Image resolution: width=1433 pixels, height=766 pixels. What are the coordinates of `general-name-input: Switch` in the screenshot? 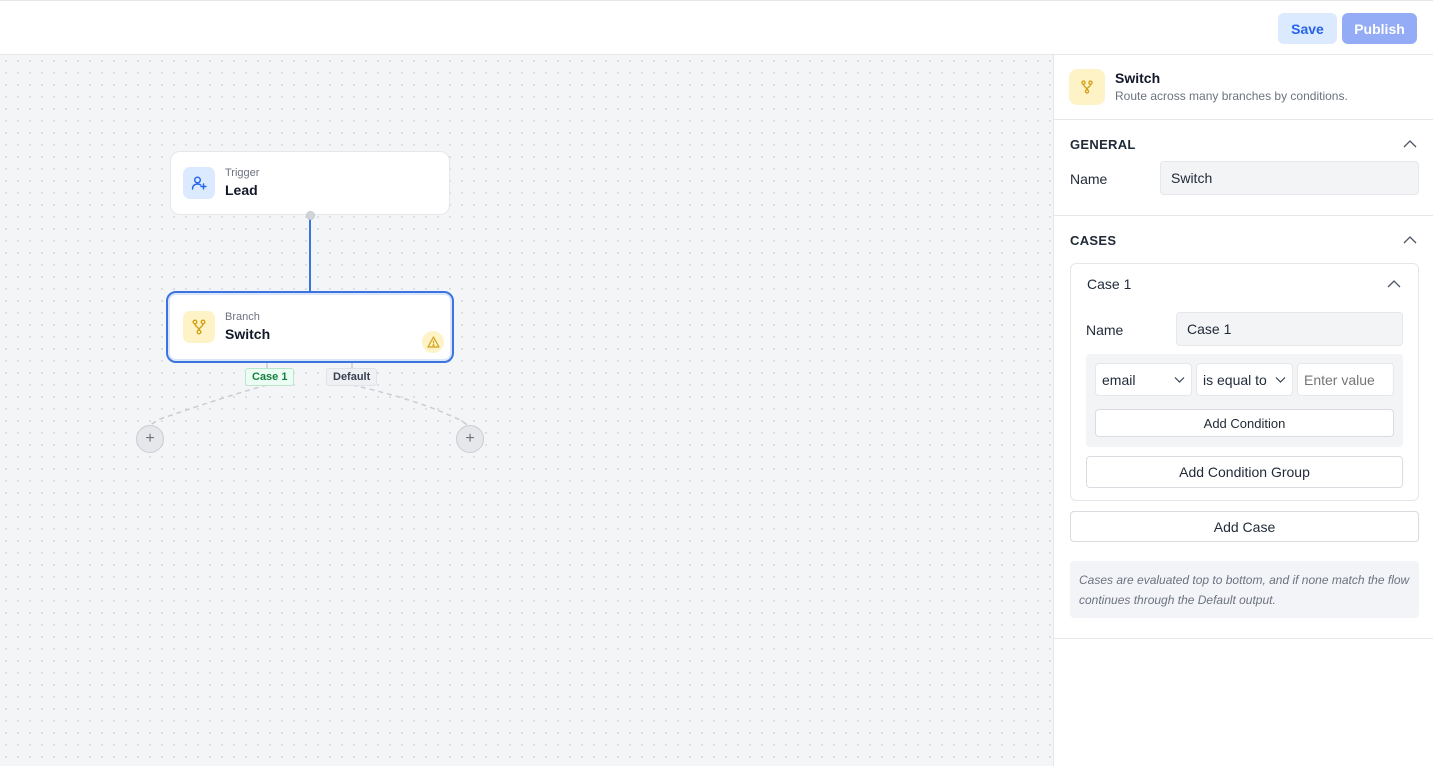 It's located at (1289, 178).